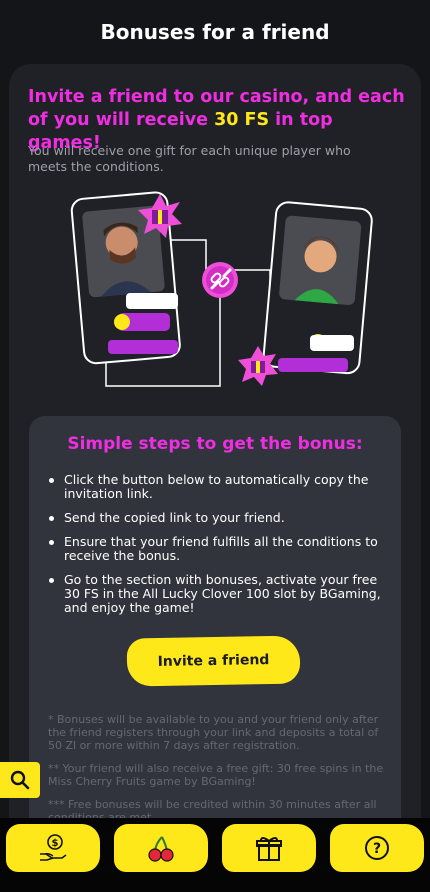 The image size is (430, 892). I want to click on nav-gifts-button, so click(269, 848).